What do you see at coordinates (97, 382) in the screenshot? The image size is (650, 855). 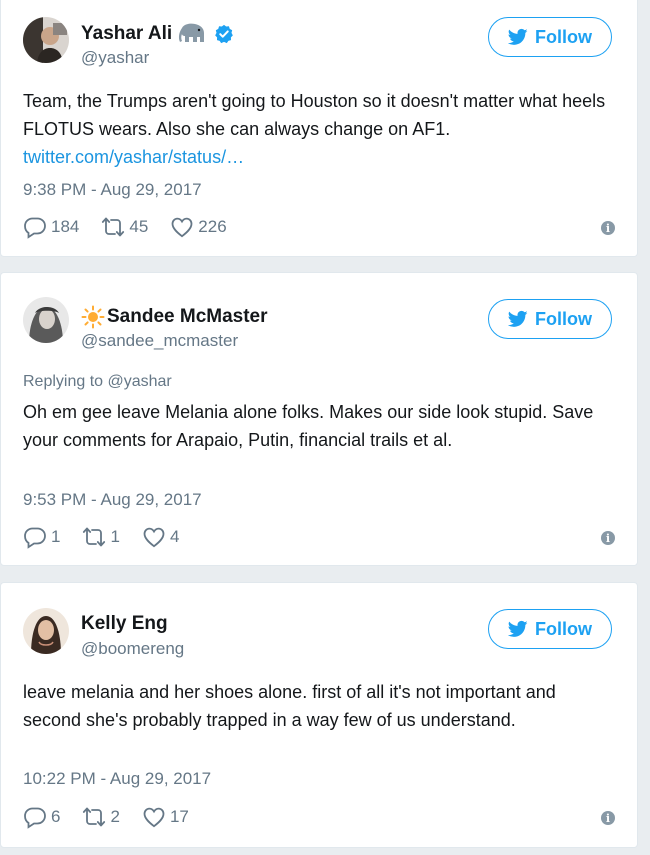 I see `replying-to: Replying to @yashar` at bounding box center [97, 382].